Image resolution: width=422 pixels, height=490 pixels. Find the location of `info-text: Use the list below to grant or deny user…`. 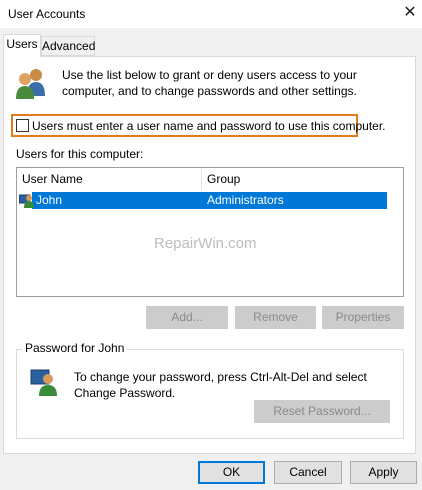

info-text: Use the list below to grant or deny user… is located at coordinates (209, 83).